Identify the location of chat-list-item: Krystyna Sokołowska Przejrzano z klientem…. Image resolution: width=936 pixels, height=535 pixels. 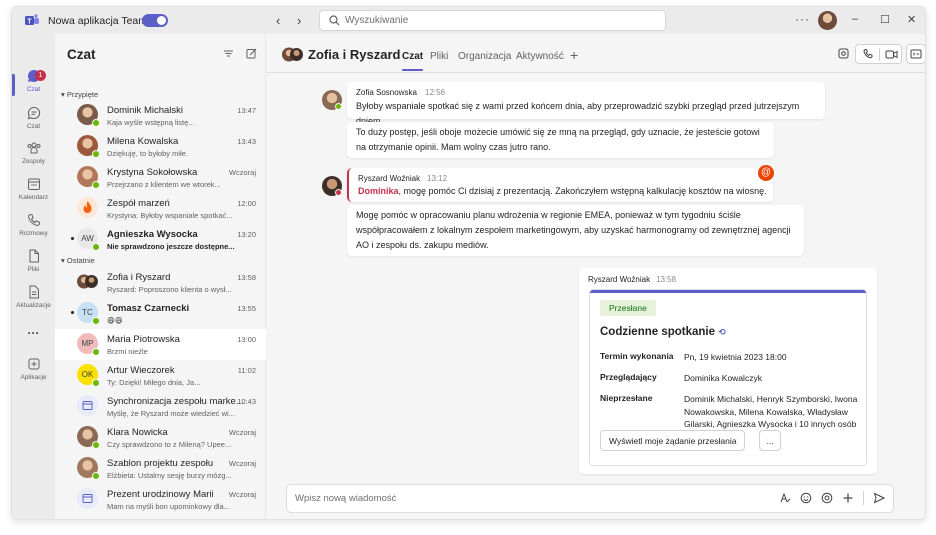
(160, 177).